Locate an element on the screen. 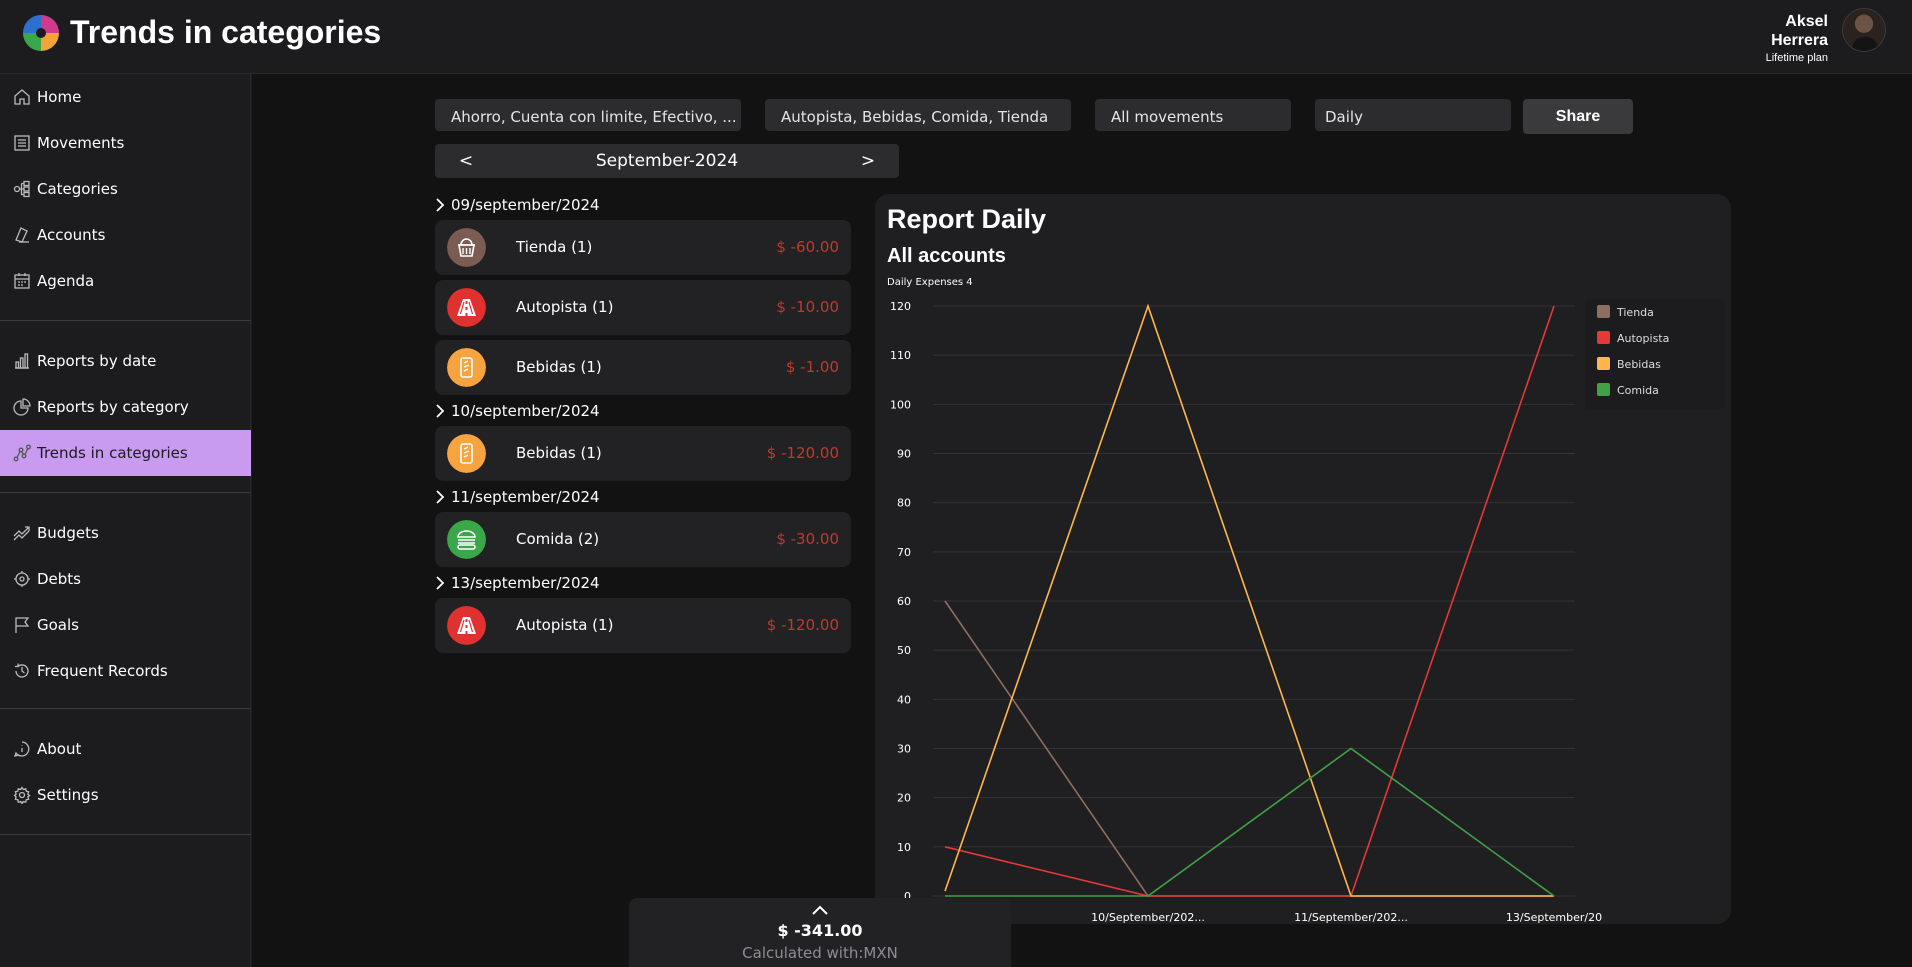 The height and width of the screenshot is (967, 1912). day-group-header: 11/september/2024 is located at coordinates (517, 497).